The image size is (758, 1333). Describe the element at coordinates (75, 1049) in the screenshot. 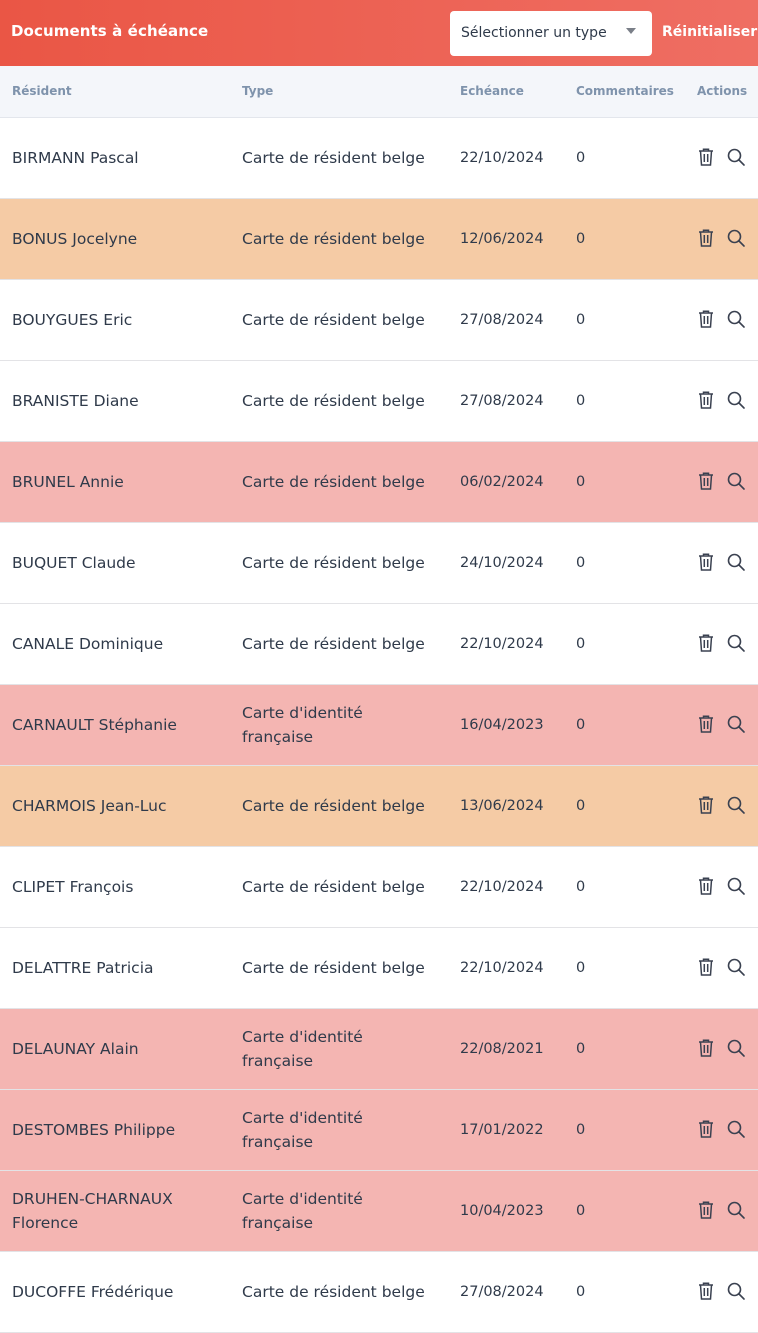

I see `resident-name: DELAUNAY Alain` at that location.